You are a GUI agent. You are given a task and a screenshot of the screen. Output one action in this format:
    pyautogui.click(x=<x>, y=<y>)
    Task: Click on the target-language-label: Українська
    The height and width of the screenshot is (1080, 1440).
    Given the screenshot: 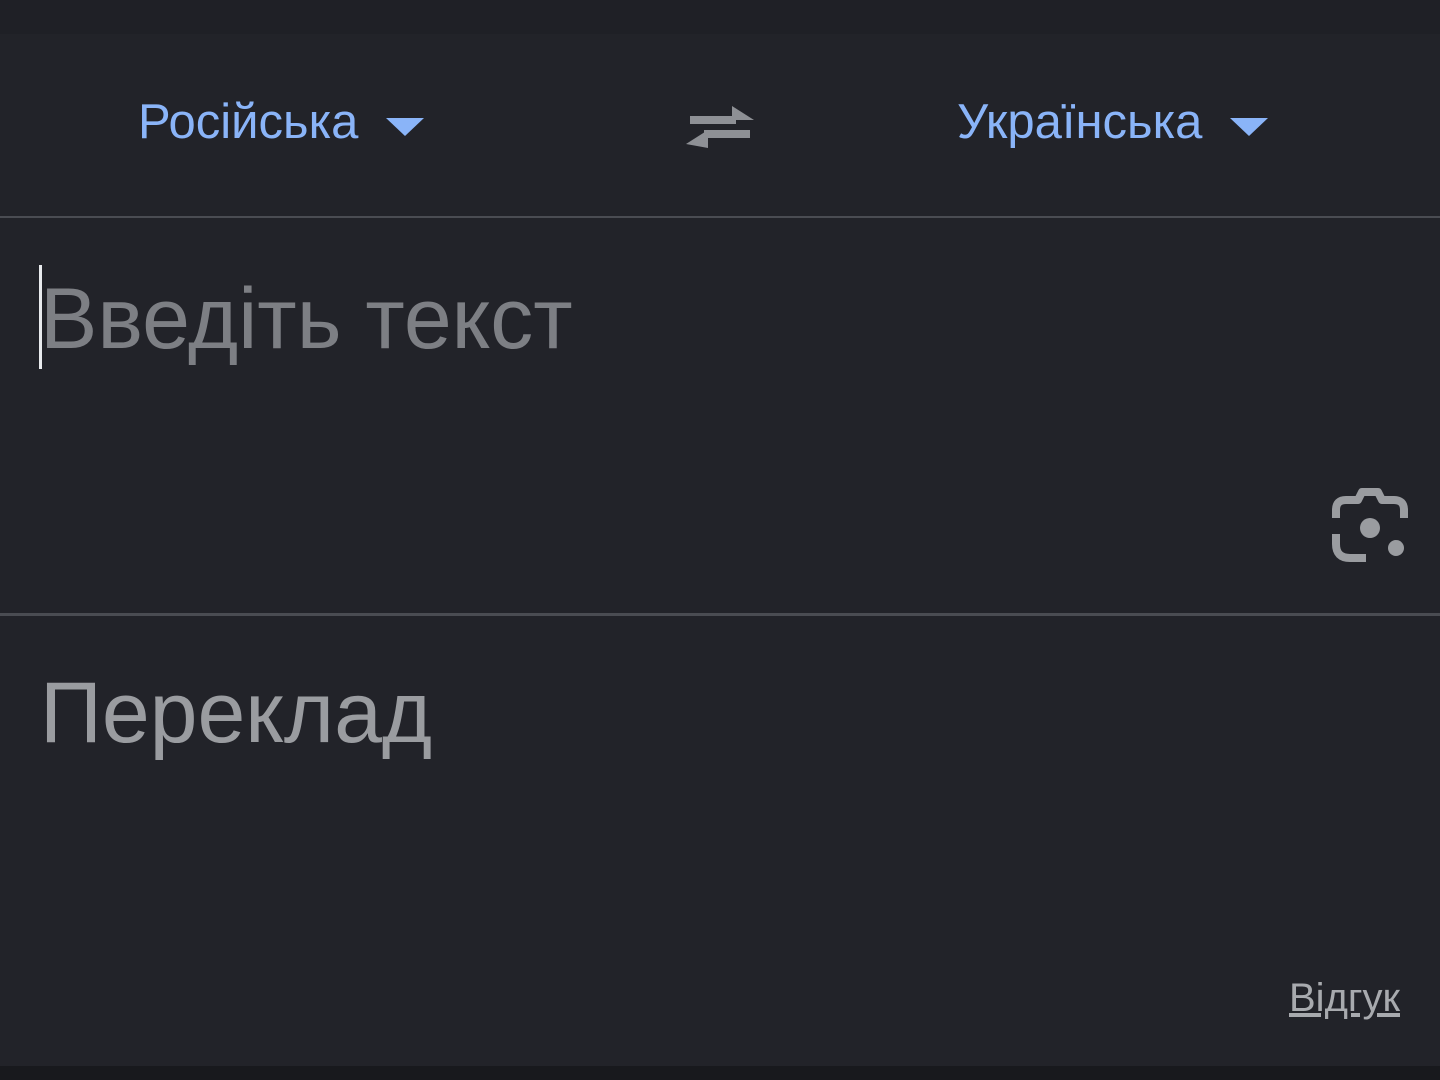 What is the action you would take?
    pyautogui.click(x=1080, y=122)
    